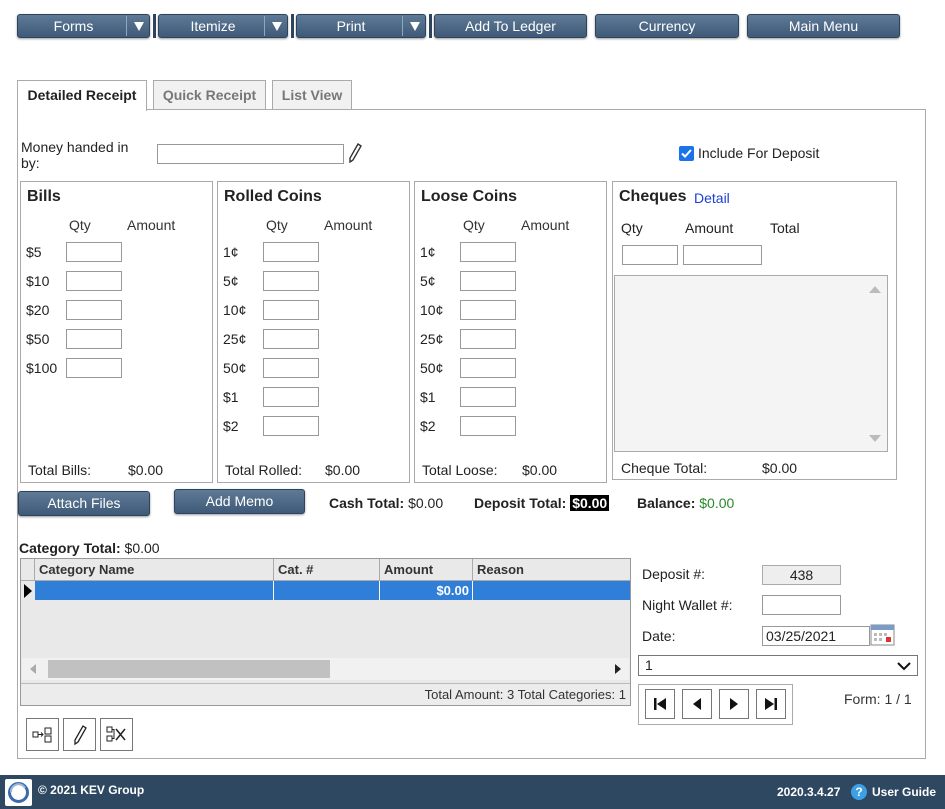 This screenshot has width=945, height=809. I want to click on denomination-label: 1¢, so click(428, 252).